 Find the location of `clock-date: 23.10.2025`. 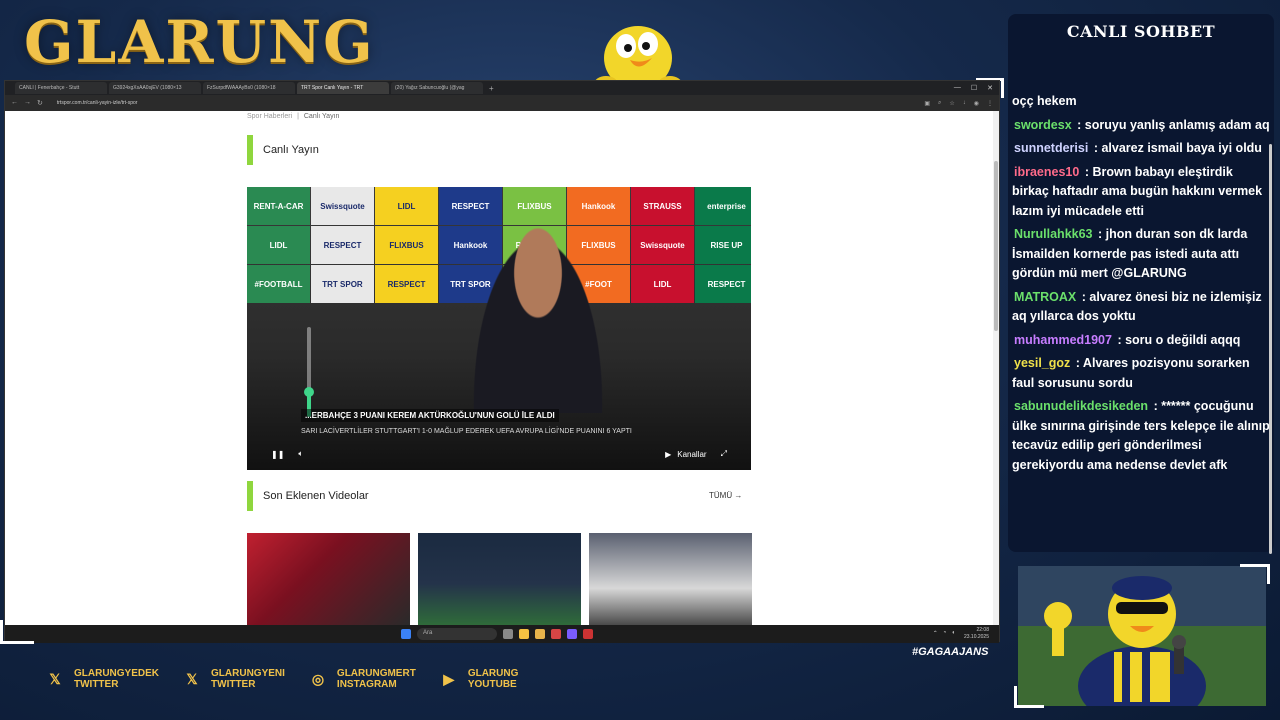

clock-date: 23.10.2025 is located at coordinates (976, 637).